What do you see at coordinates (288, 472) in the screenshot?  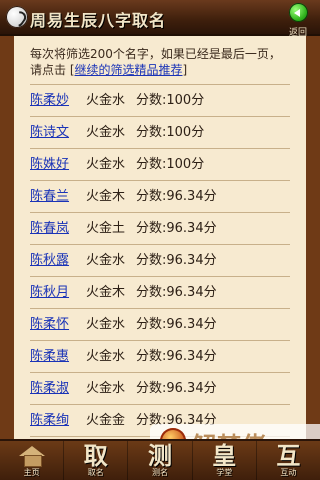 I see `nav-interaction-label: 互动` at bounding box center [288, 472].